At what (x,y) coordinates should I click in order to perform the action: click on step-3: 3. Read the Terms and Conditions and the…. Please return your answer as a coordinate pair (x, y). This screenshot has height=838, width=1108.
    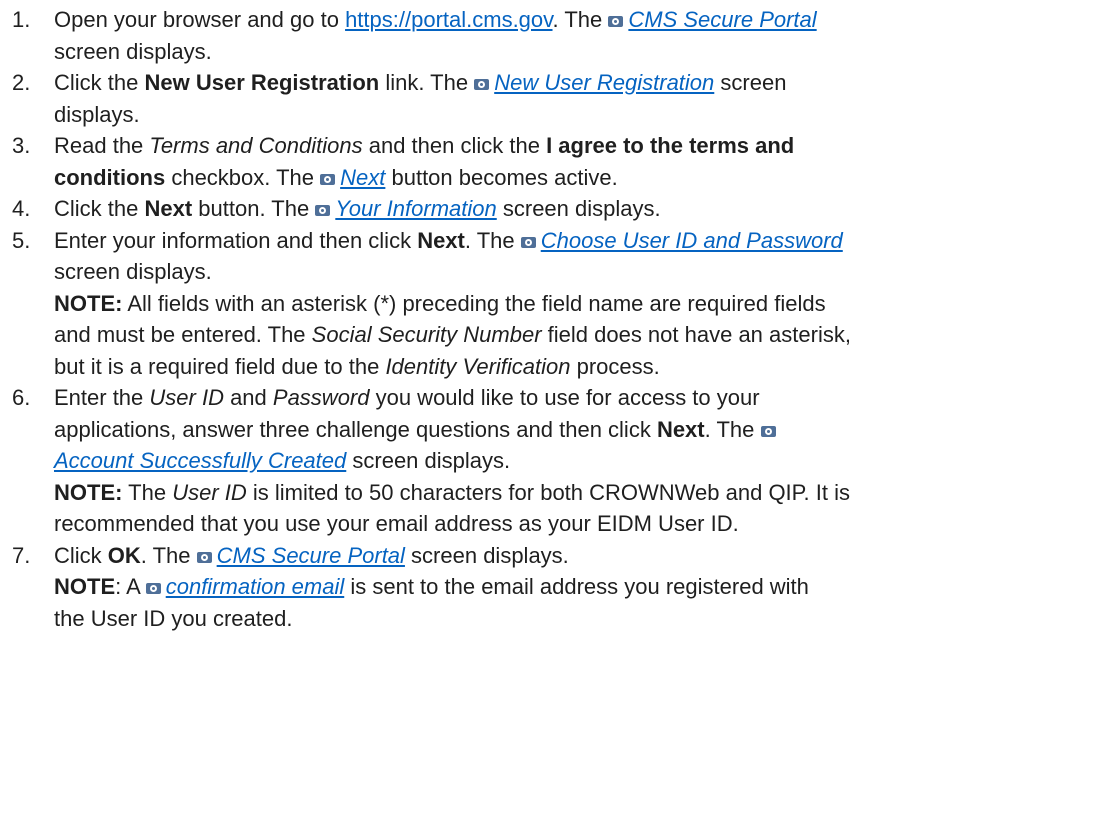
    Looking at the image, I should click on (554, 161).